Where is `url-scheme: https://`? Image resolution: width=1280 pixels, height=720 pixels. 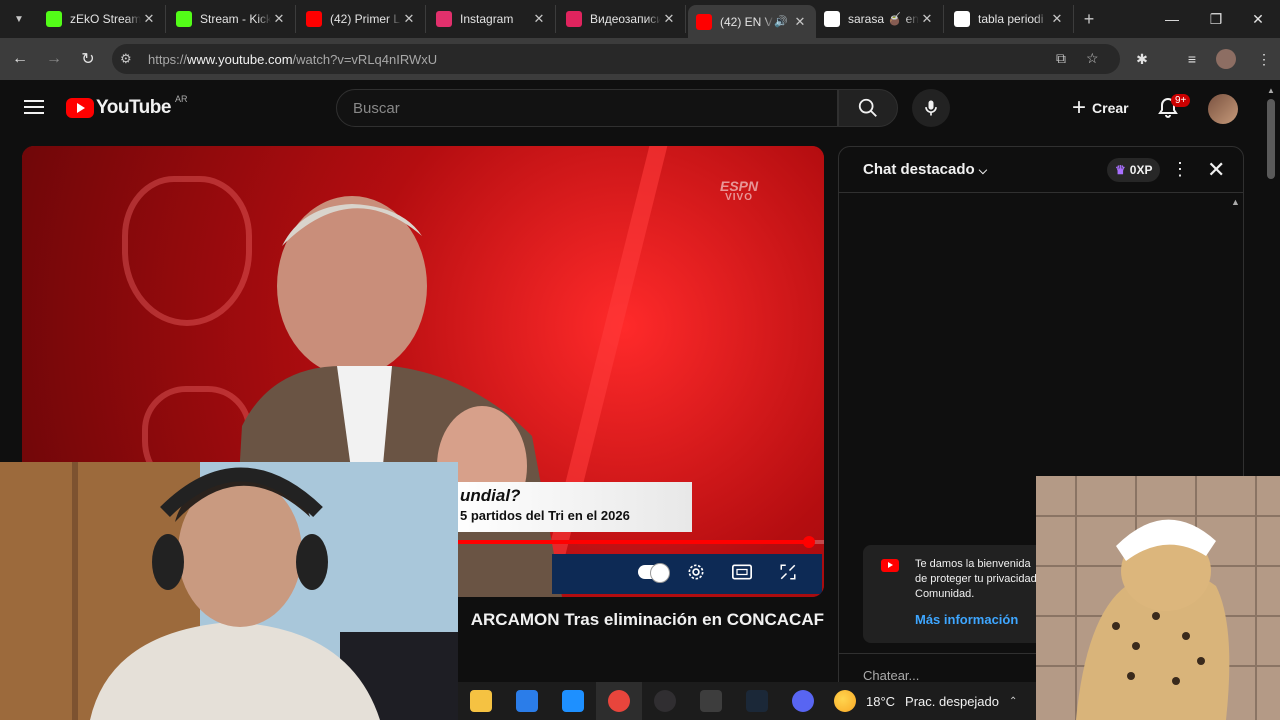 url-scheme: https:// is located at coordinates (168, 59).